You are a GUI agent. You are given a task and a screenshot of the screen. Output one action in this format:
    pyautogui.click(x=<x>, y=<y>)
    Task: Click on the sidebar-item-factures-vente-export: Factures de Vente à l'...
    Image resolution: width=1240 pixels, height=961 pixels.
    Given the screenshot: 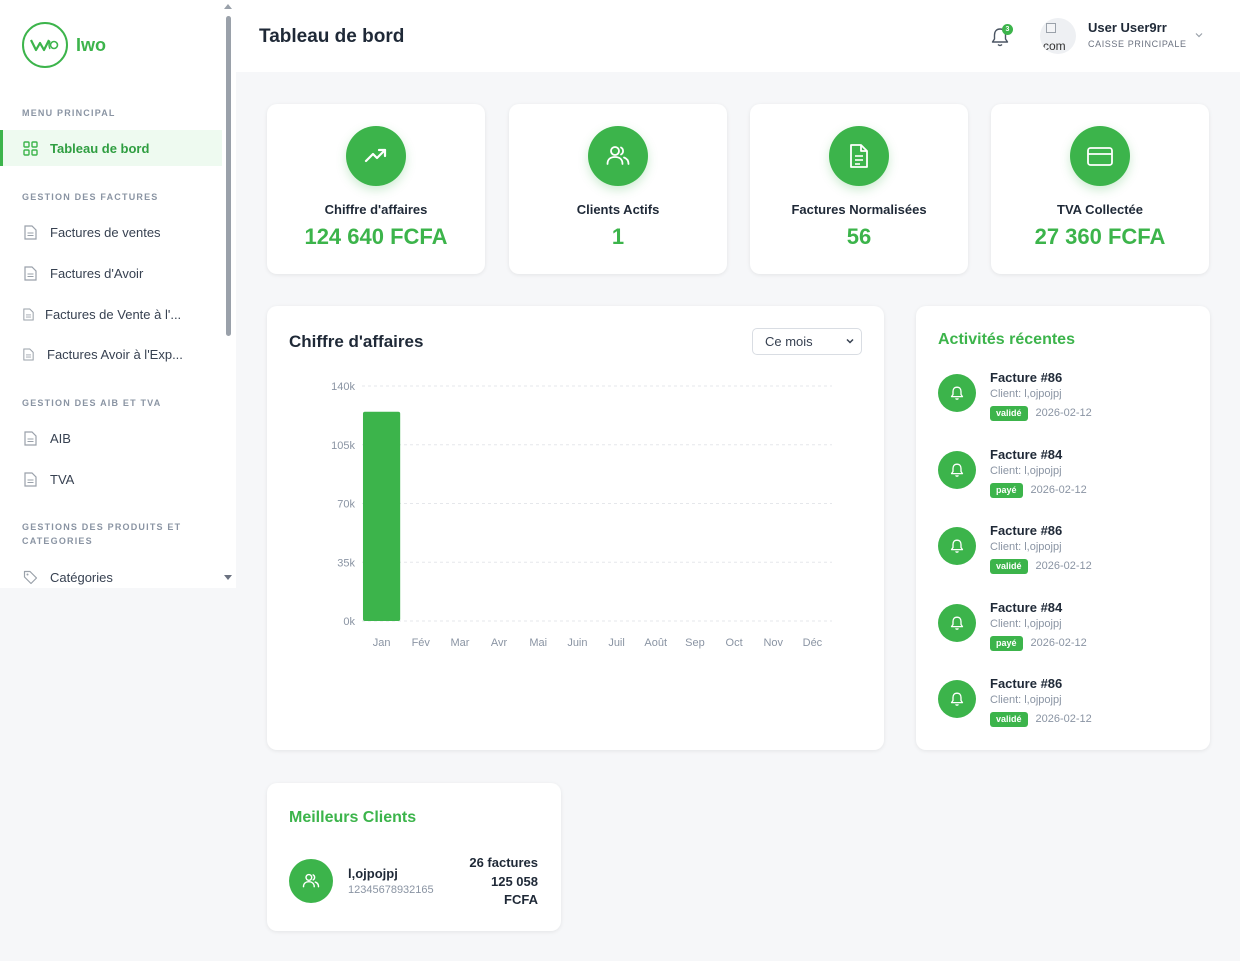 What is the action you would take?
    pyautogui.click(x=111, y=314)
    